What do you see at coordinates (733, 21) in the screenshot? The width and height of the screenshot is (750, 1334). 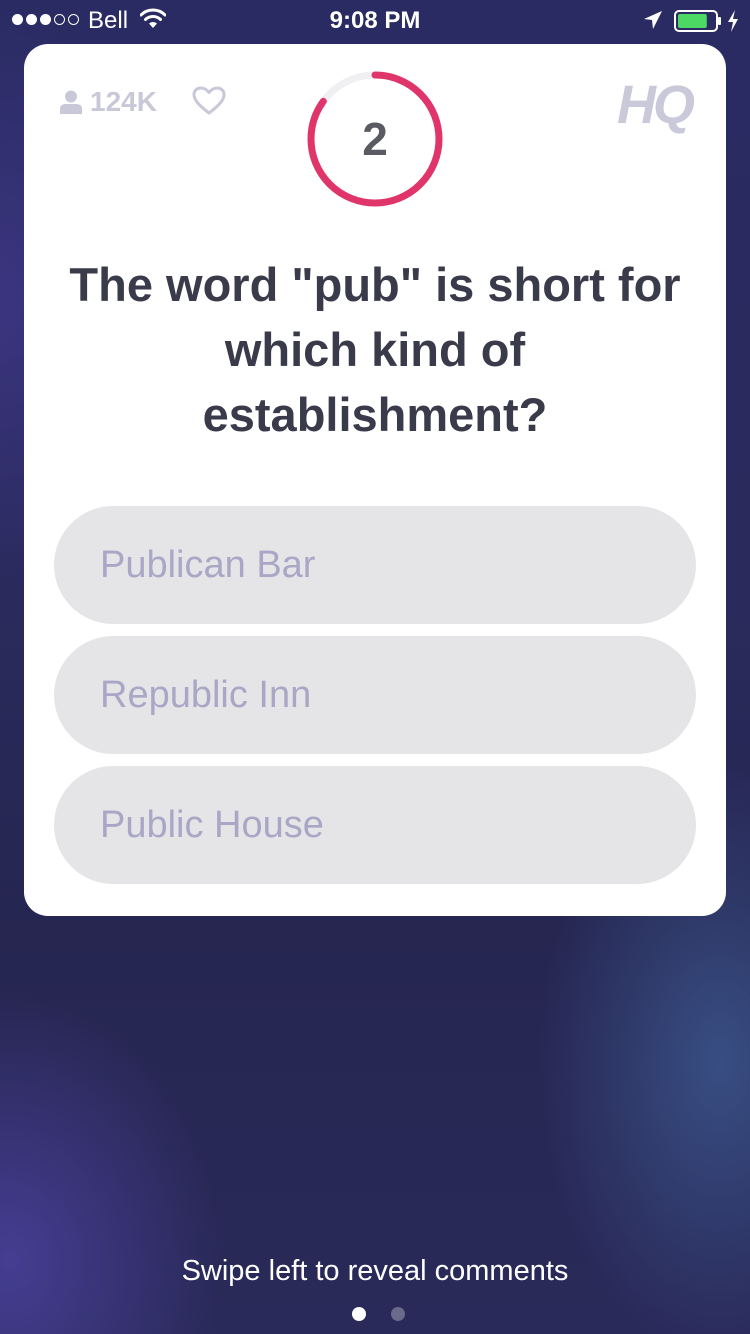 I see `charging-bolt-icon` at bounding box center [733, 21].